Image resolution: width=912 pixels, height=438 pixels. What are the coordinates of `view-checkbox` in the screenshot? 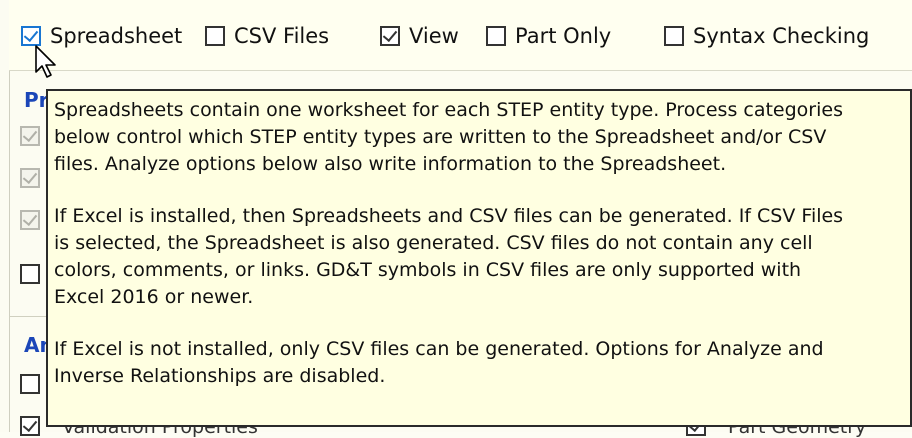 It's located at (390, 36).